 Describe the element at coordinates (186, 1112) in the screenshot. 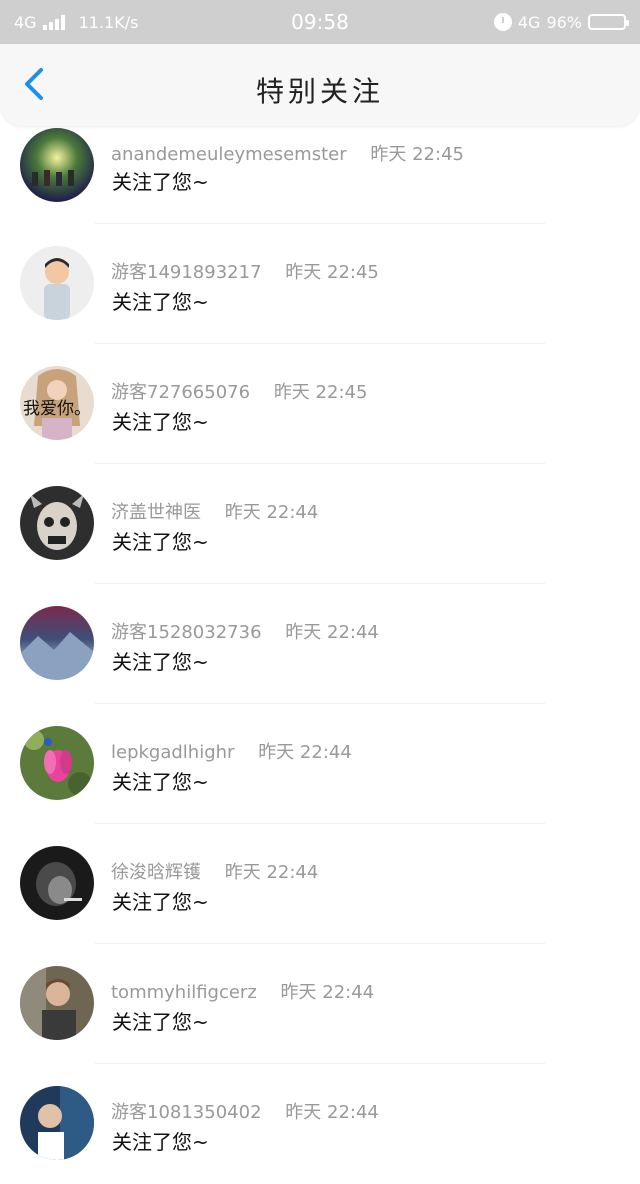

I see `user-name: 游客1081350402` at that location.